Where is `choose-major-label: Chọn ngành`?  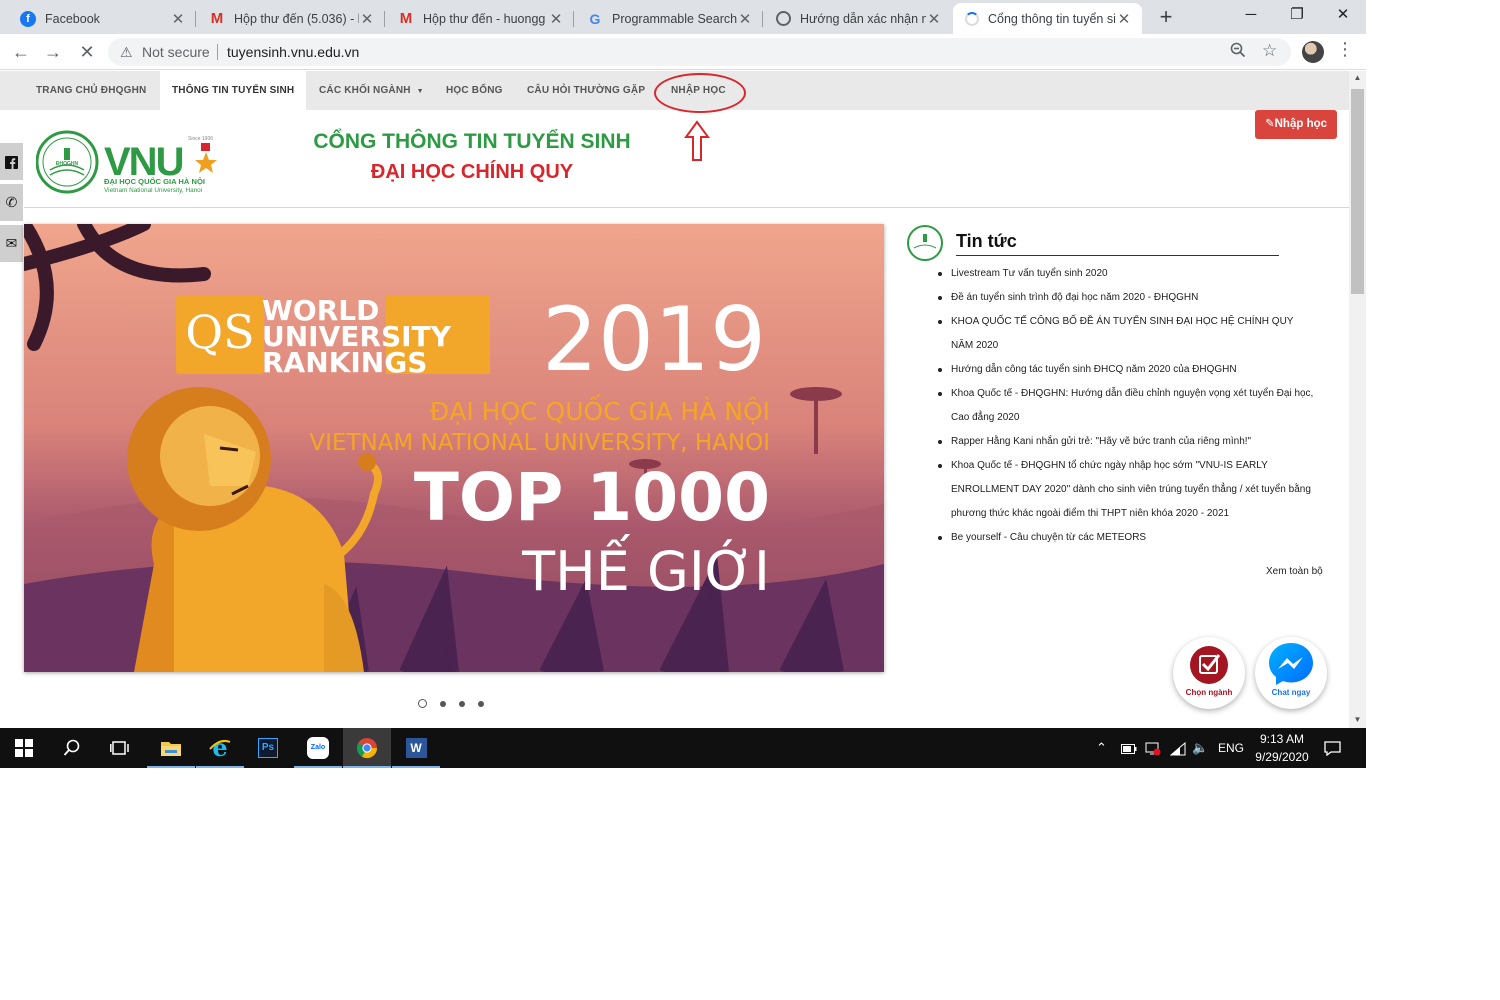
choose-major-label: Chọn ngành is located at coordinates (1209, 692).